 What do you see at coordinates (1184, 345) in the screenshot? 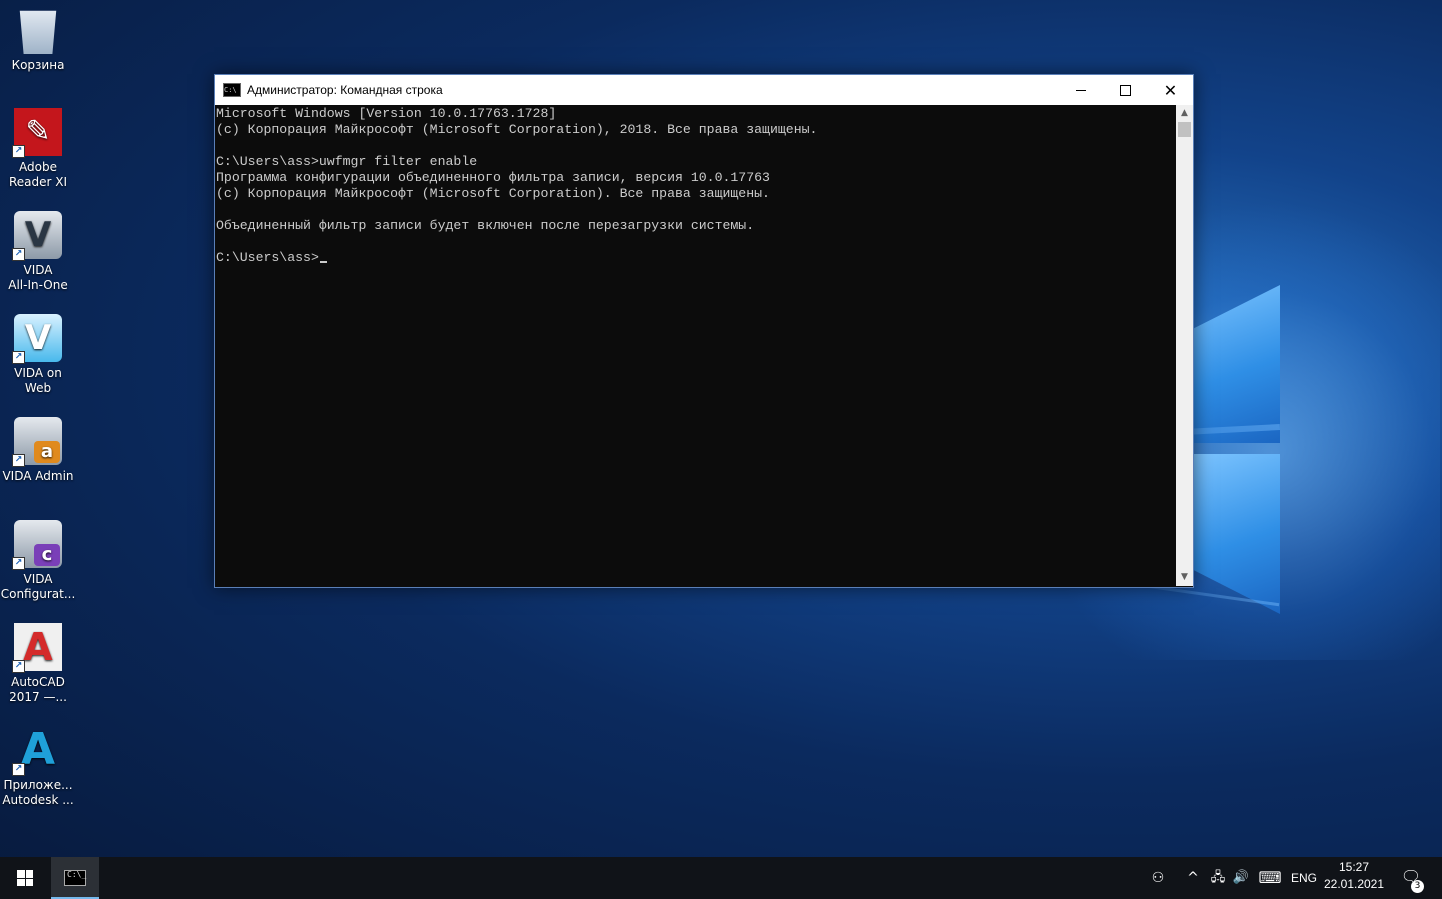
I see `vertical-scrollbar: ▲ ▼` at bounding box center [1184, 345].